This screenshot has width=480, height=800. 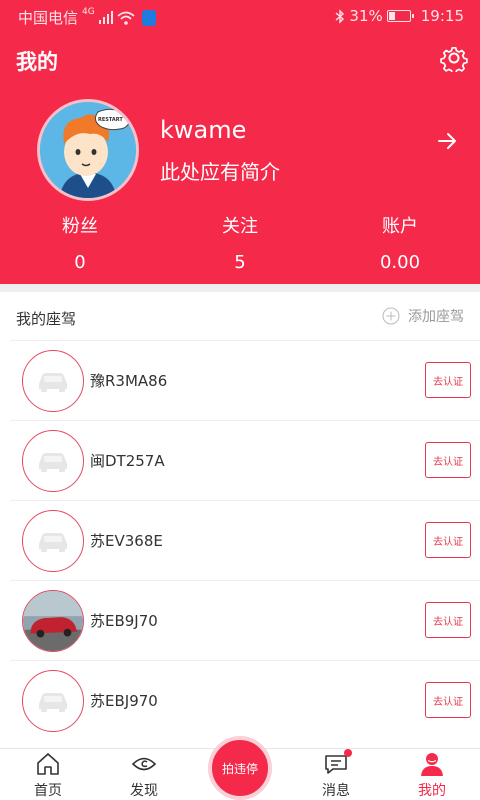 What do you see at coordinates (203, 130) in the screenshot?
I see `username: kwame` at bounding box center [203, 130].